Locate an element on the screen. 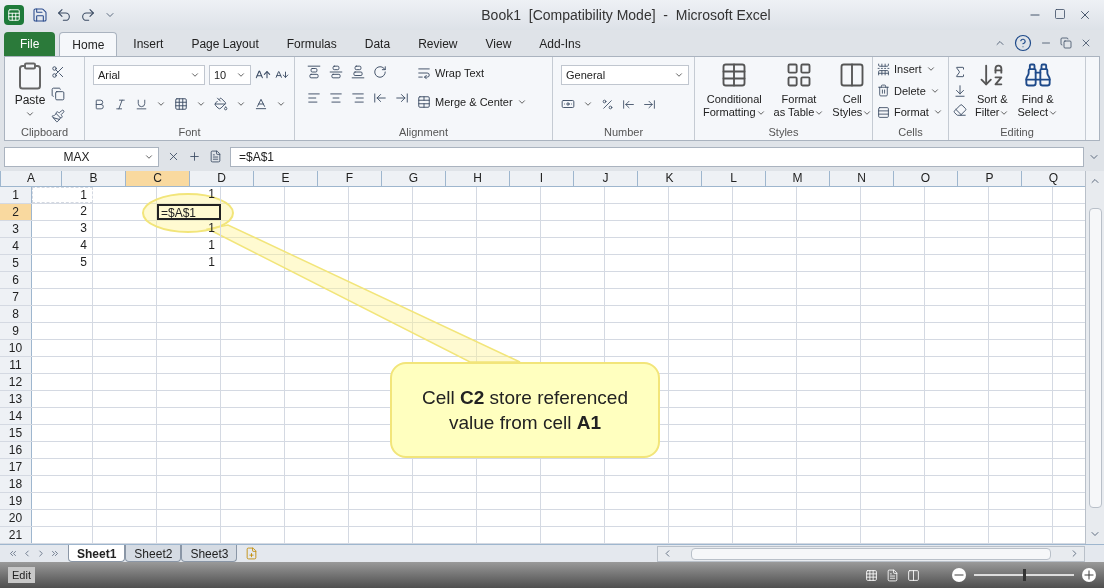 The image size is (1104, 588). name-box: MAX is located at coordinates (81, 156).